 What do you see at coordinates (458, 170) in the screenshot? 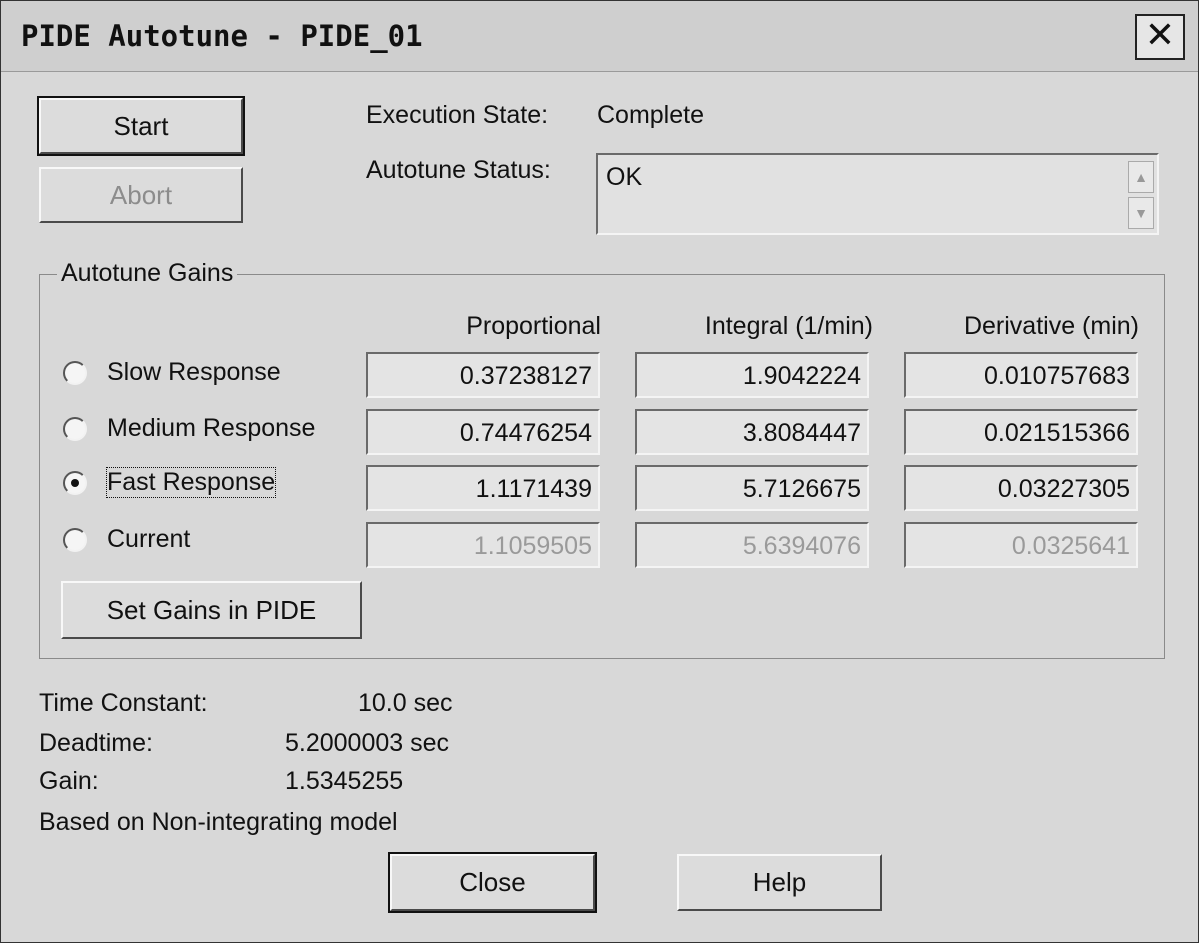
I see `autotune-status-label: Autotune Status:` at bounding box center [458, 170].